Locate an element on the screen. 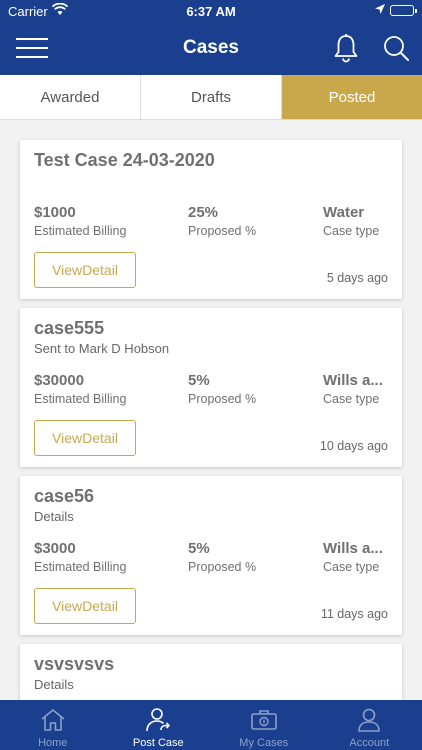 This screenshot has height=750, width=422. case-title: case56 is located at coordinates (64, 496).